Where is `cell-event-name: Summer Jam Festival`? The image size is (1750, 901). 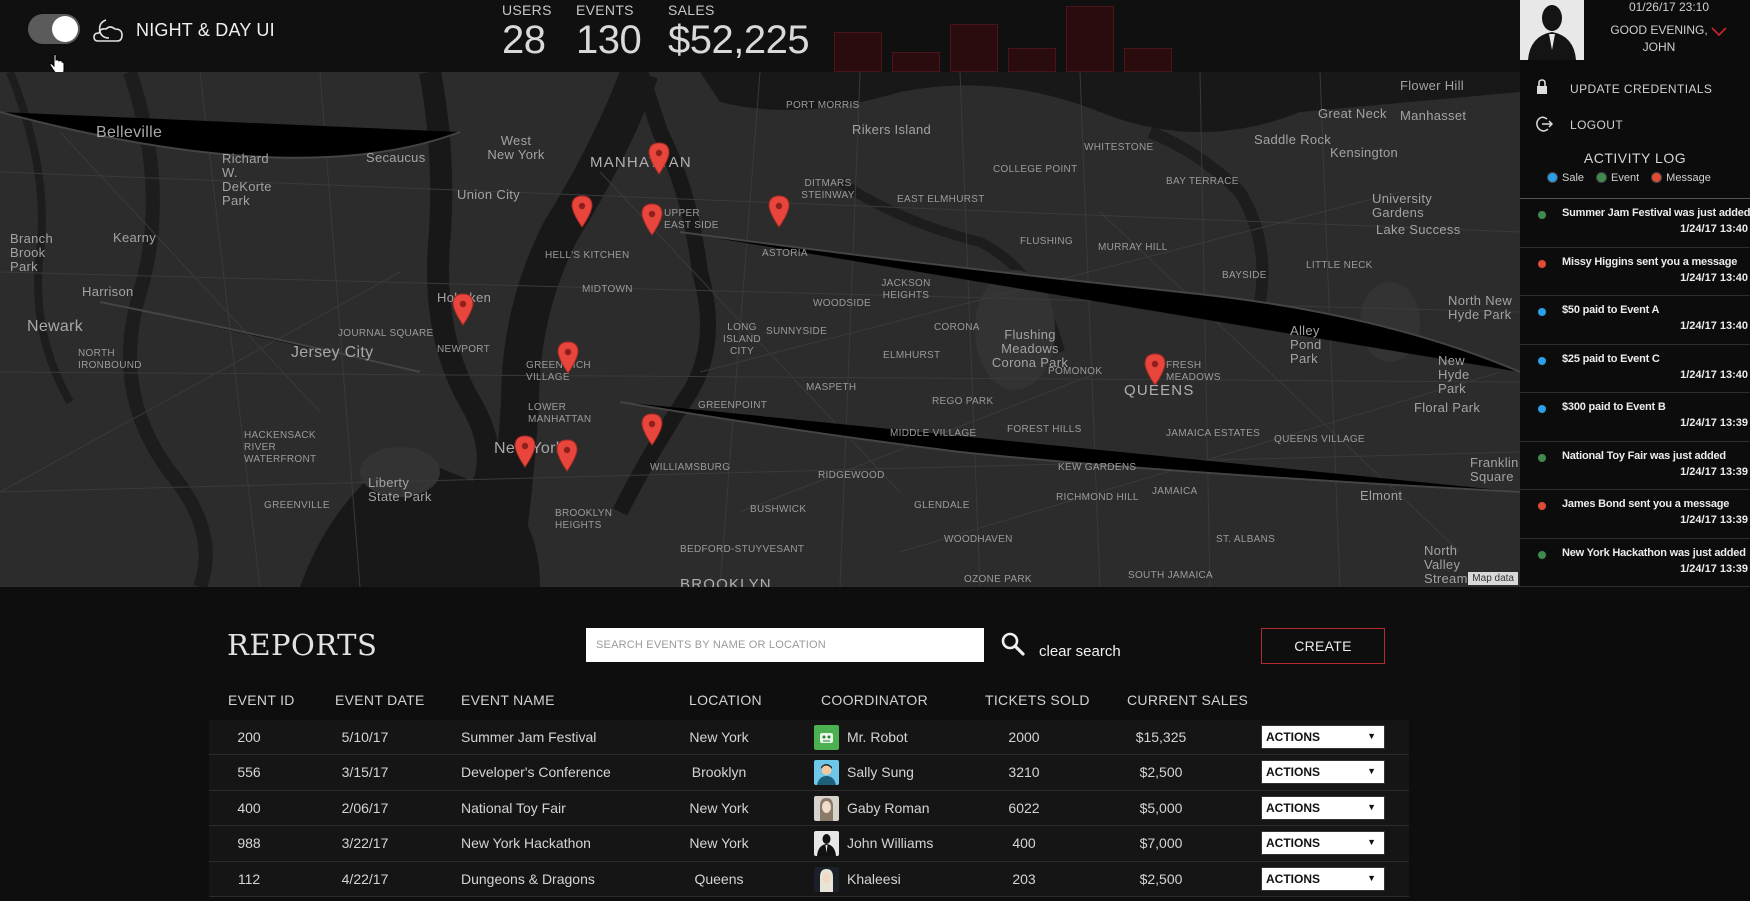 cell-event-name: Summer Jam Festival is located at coordinates (528, 737).